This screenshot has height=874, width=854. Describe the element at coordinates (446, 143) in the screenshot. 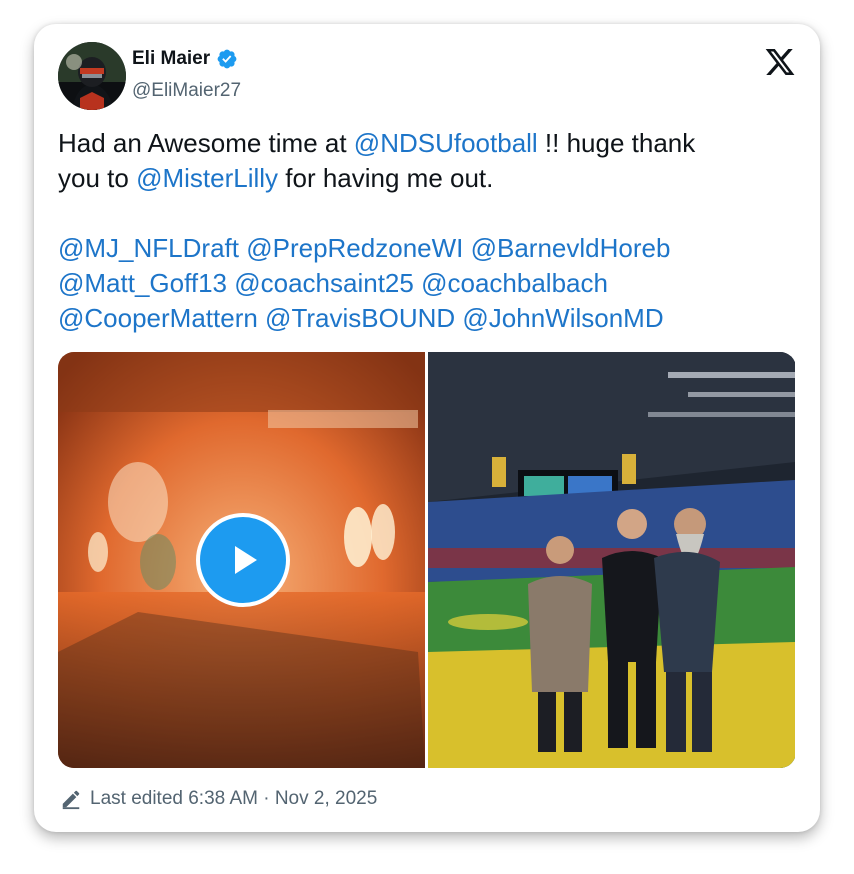

I see `mention-link: @NDSUfootball` at that location.